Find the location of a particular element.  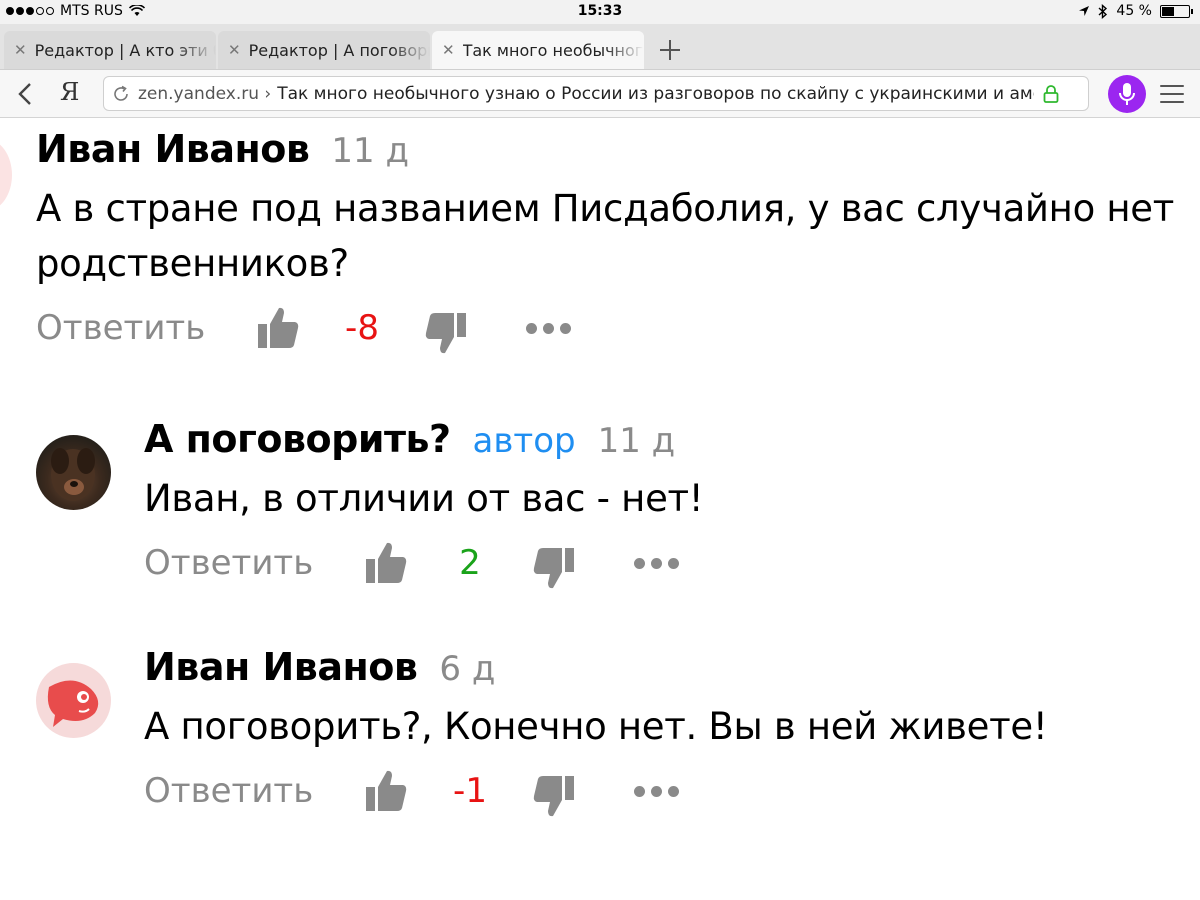

comment-score: -8 is located at coordinates (362, 328).